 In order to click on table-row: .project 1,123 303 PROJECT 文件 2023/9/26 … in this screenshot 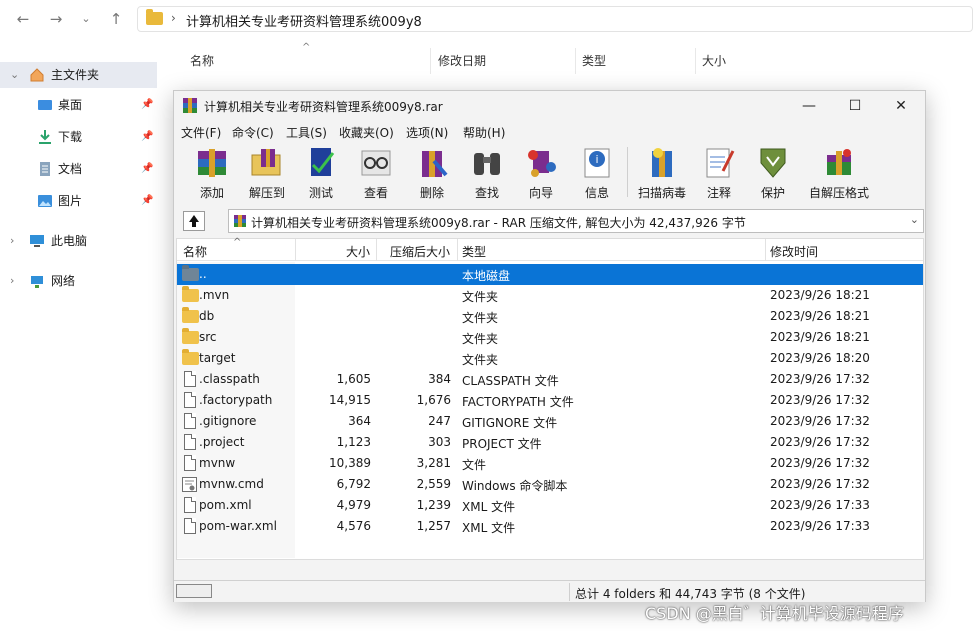, I will do `click(550, 442)`.